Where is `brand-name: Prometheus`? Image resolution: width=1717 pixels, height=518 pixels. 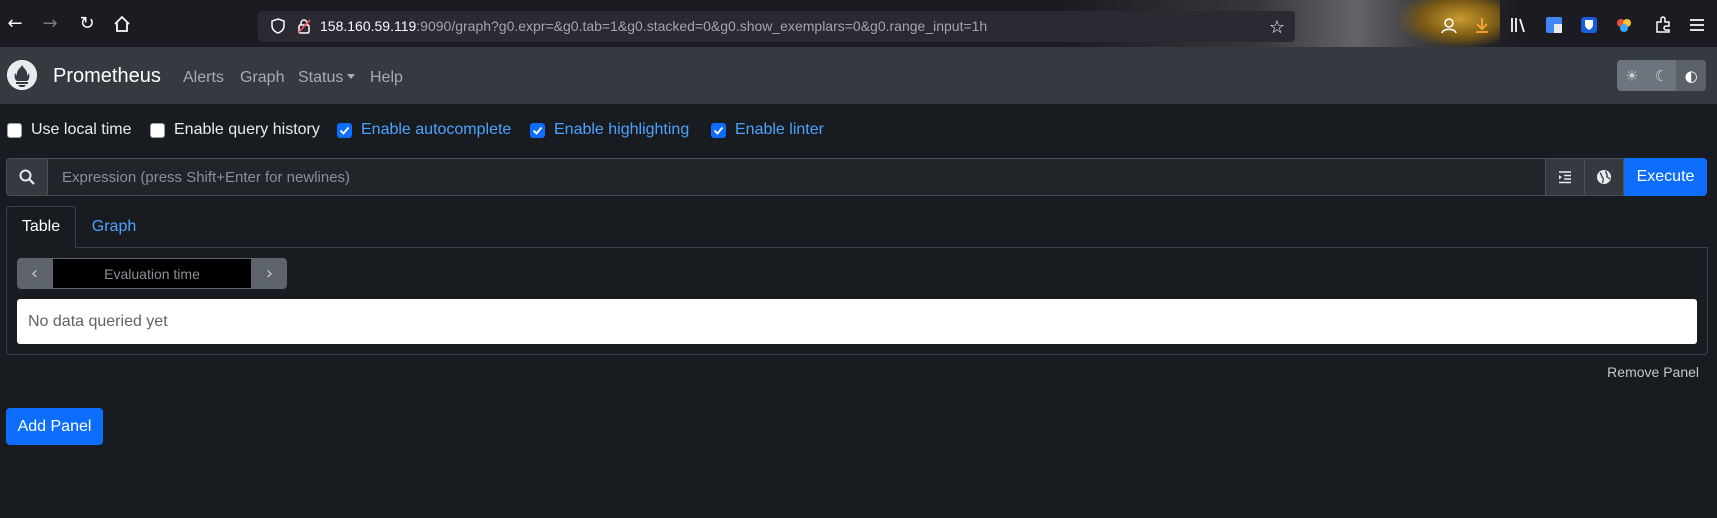 brand-name: Prometheus is located at coordinates (107, 76).